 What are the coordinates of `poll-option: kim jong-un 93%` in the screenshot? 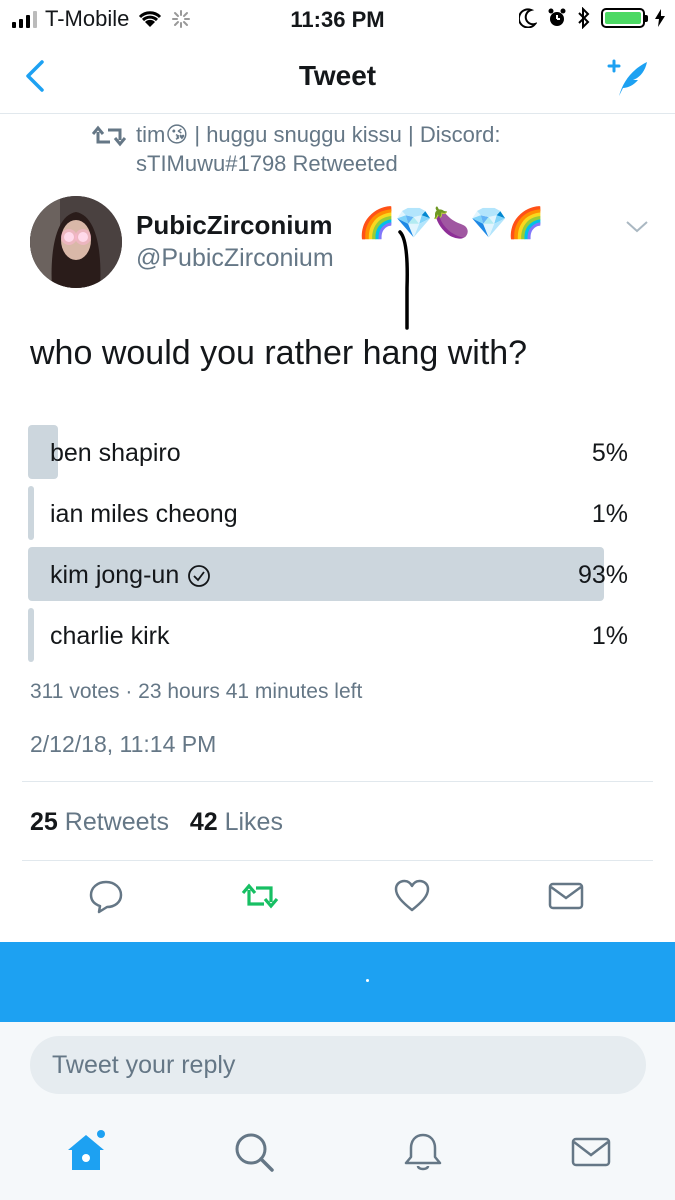 It's located at (328, 574).